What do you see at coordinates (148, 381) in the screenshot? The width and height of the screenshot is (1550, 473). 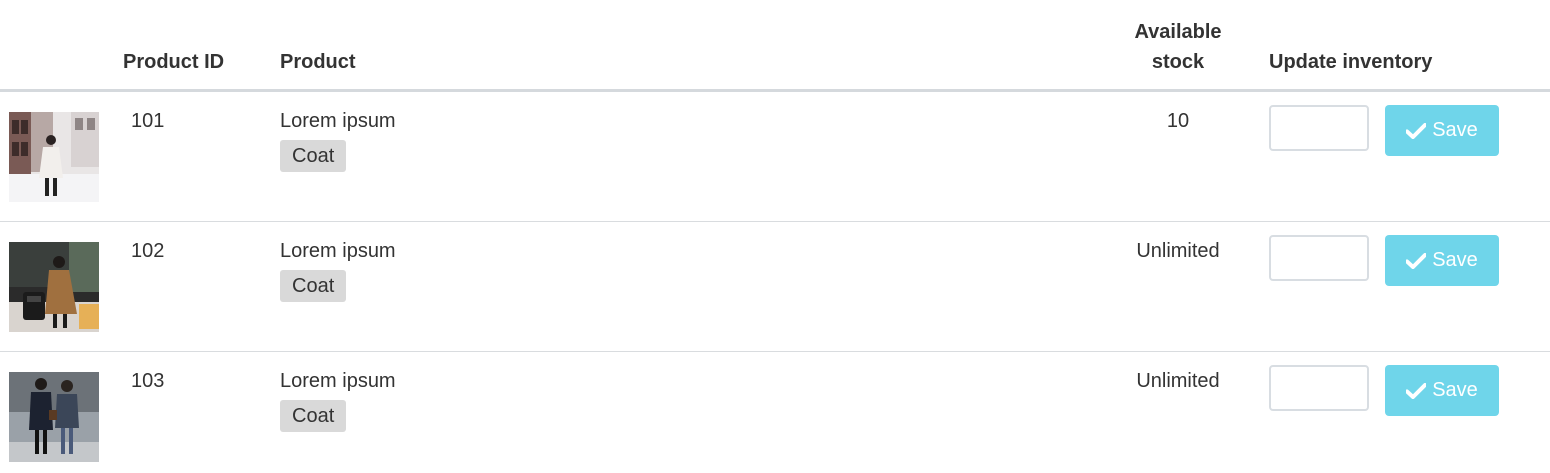 I see `product-id: 103` at bounding box center [148, 381].